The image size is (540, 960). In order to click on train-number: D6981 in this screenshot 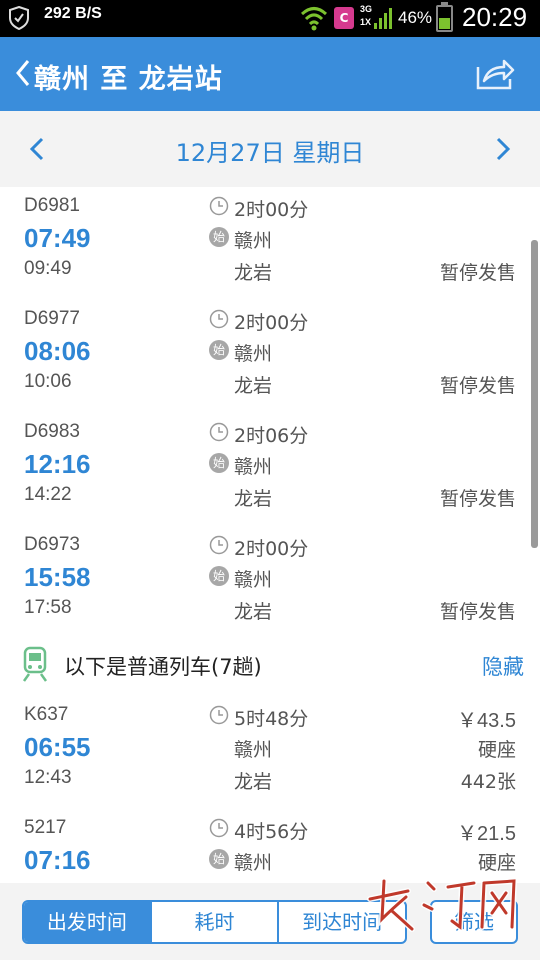, I will do `click(52, 205)`.